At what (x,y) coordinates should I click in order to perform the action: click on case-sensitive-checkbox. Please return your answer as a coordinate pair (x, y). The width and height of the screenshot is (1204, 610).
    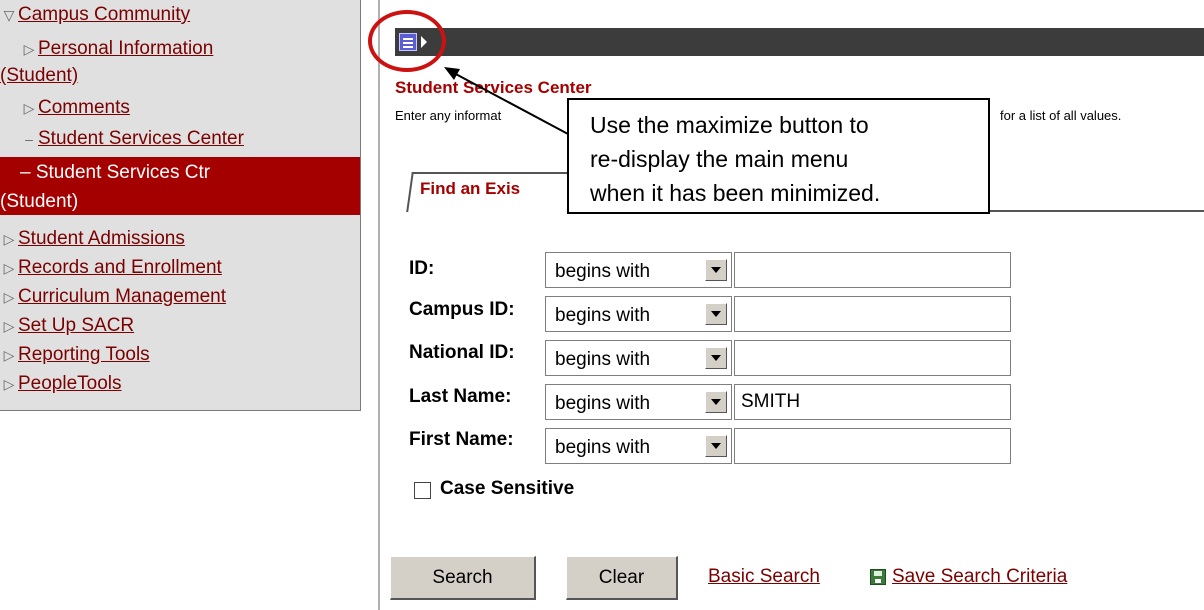
    Looking at the image, I should click on (422, 490).